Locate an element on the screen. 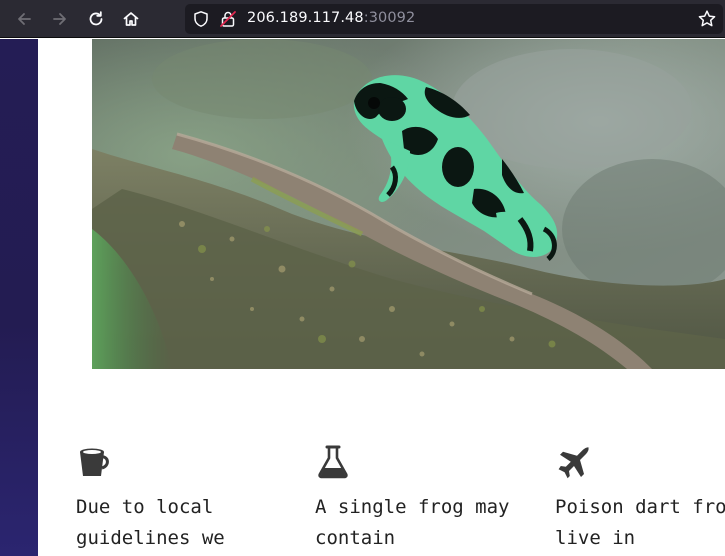 The image size is (725, 556). feature-text-2: A single frog may contain is located at coordinates (412, 522).